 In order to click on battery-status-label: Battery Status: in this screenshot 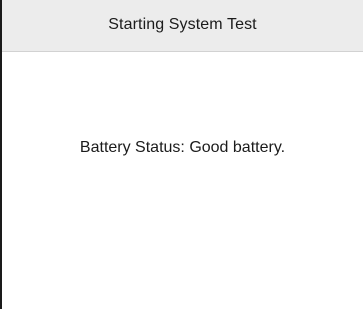, I will do `click(132, 147)`.